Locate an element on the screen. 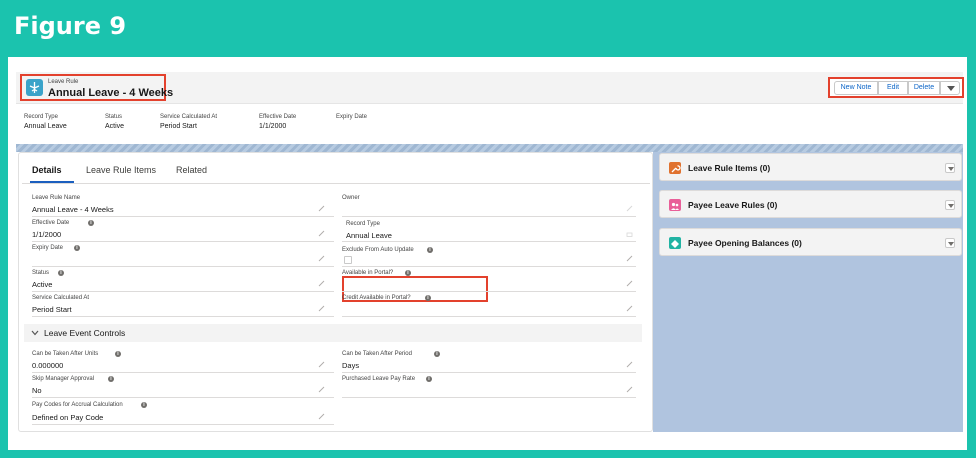 Image resolution: width=976 pixels, height=458 pixels. owner-label: Owner is located at coordinates (351, 198).